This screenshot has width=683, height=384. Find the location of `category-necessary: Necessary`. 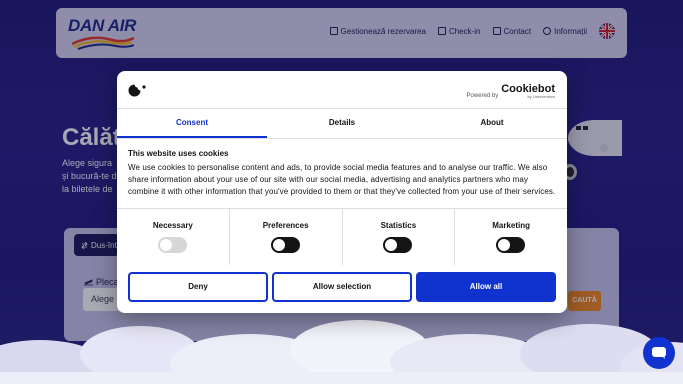

category-necessary: Necessary is located at coordinates (173, 237).